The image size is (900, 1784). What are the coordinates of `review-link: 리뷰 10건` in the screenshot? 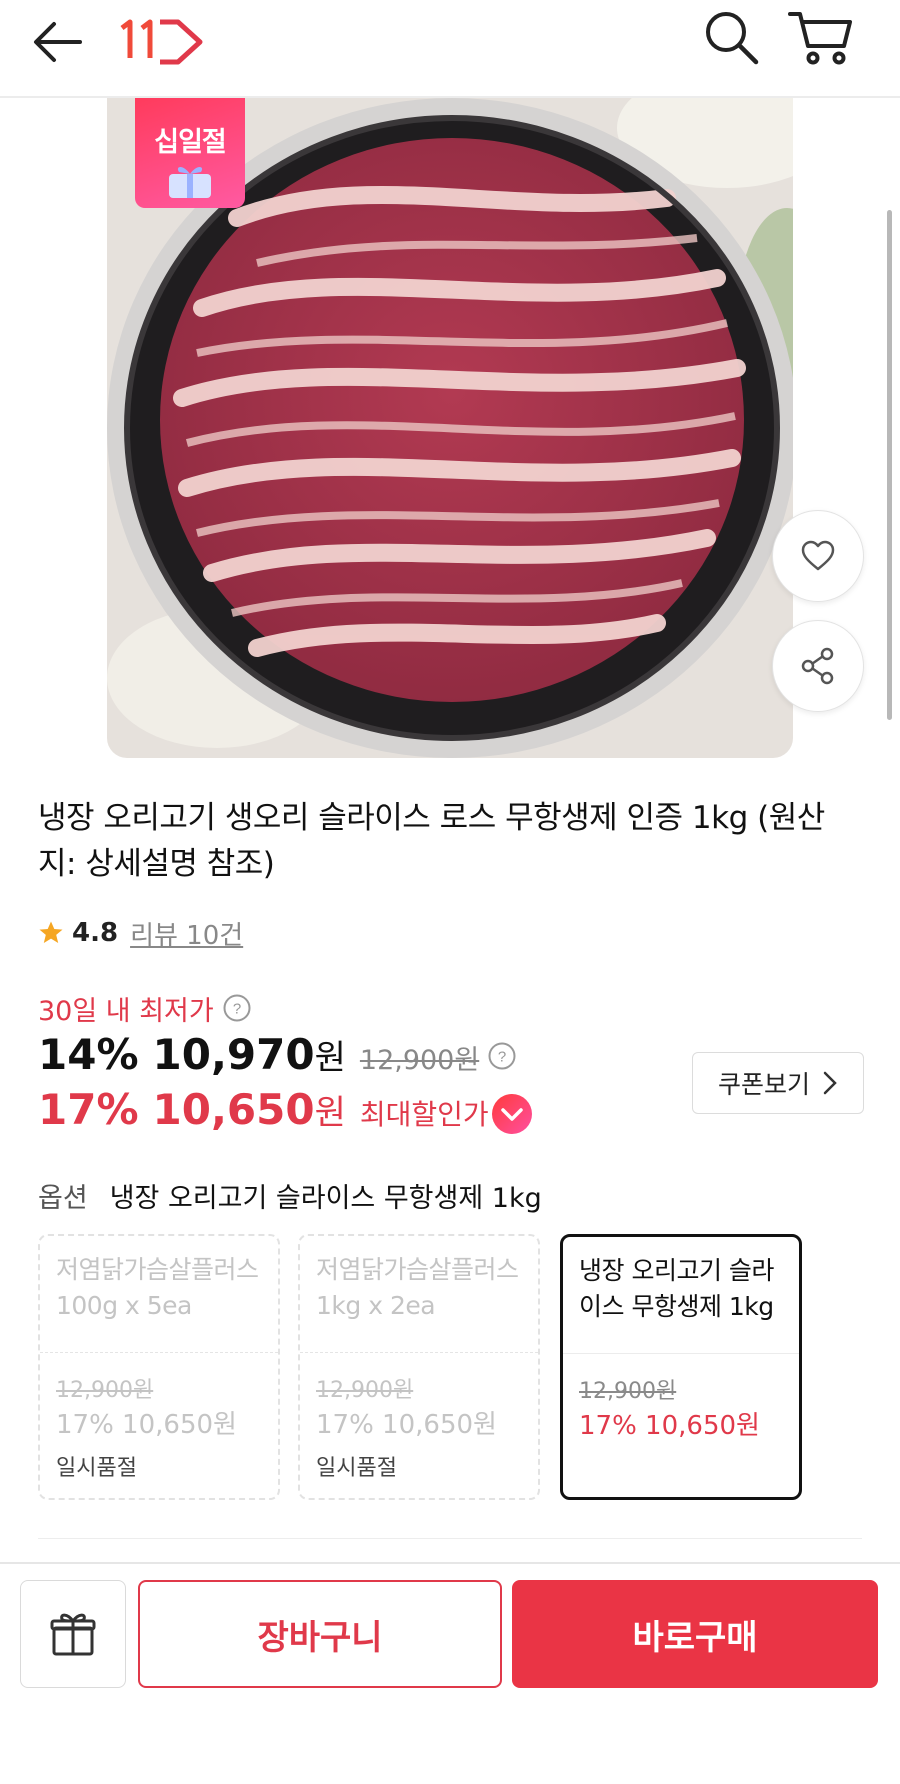 It's located at (186, 933).